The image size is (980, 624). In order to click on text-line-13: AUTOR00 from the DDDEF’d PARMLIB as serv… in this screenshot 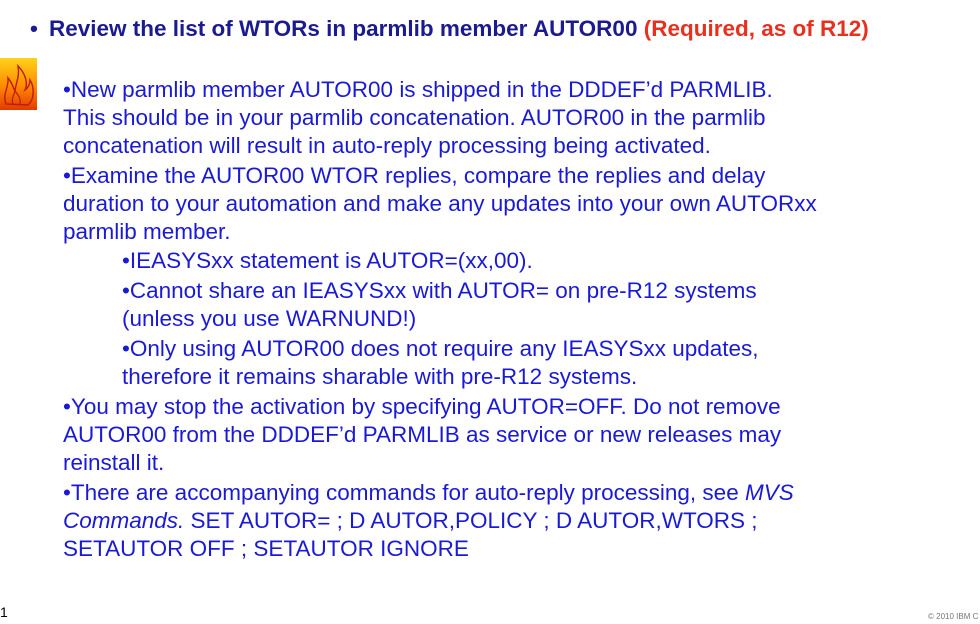, I will do `click(422, 434)`.